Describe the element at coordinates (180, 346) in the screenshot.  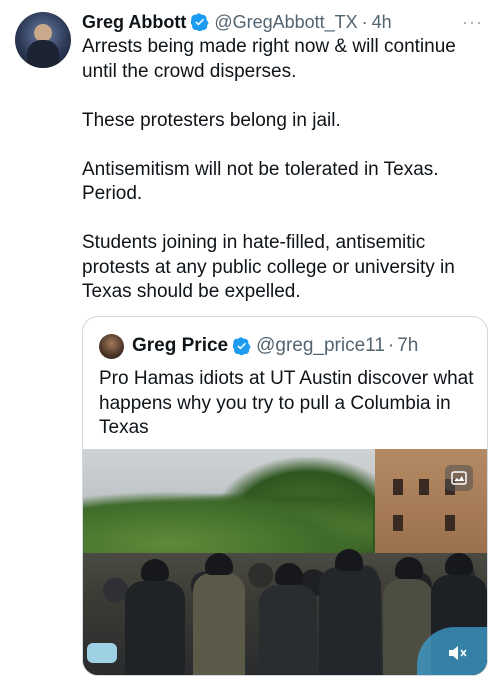
I see `quote-author-name: Greg Price` at that location.